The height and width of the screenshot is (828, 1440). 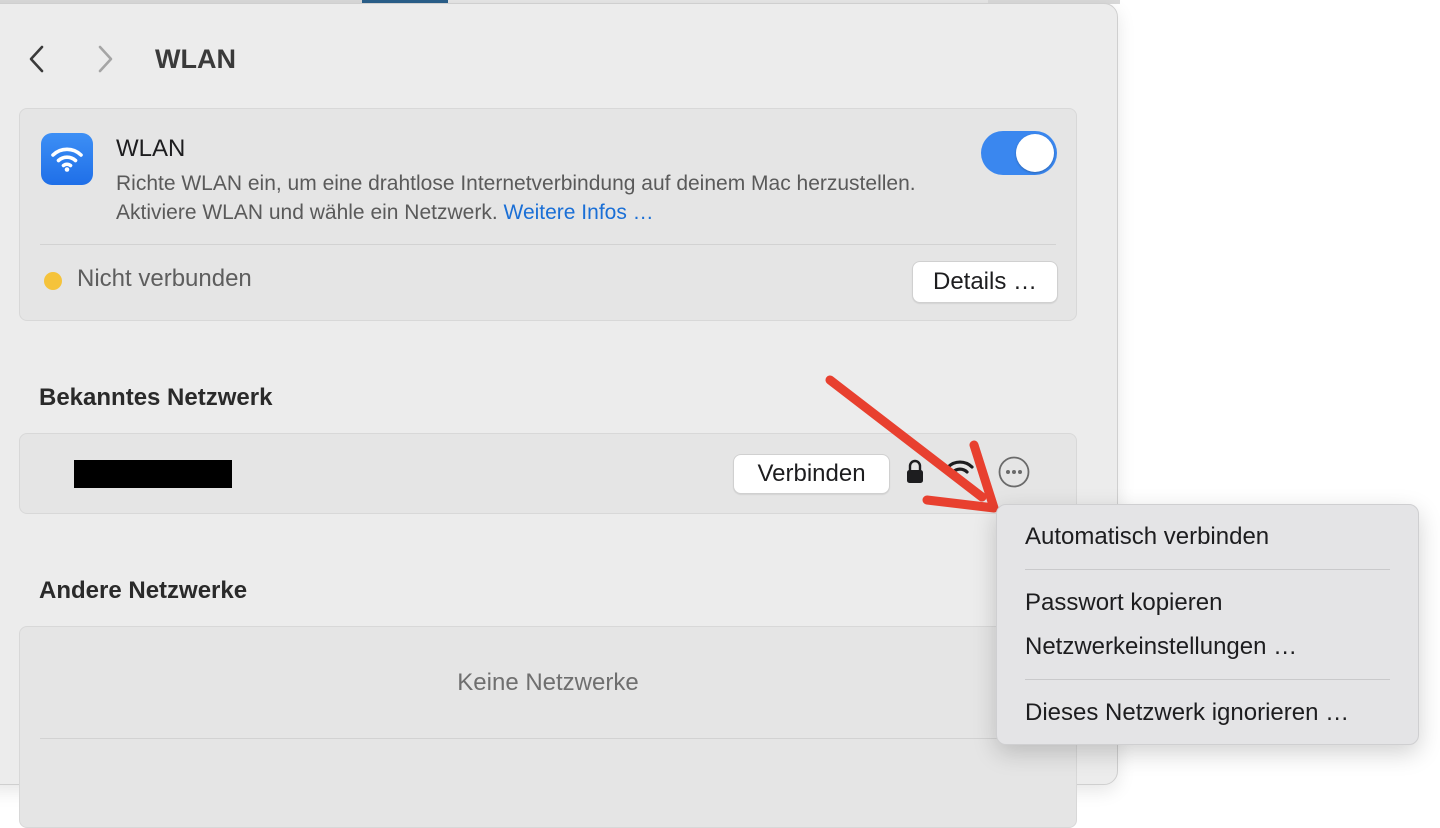 I want to click on page-title: WLAN, so click(x=195, y=59).